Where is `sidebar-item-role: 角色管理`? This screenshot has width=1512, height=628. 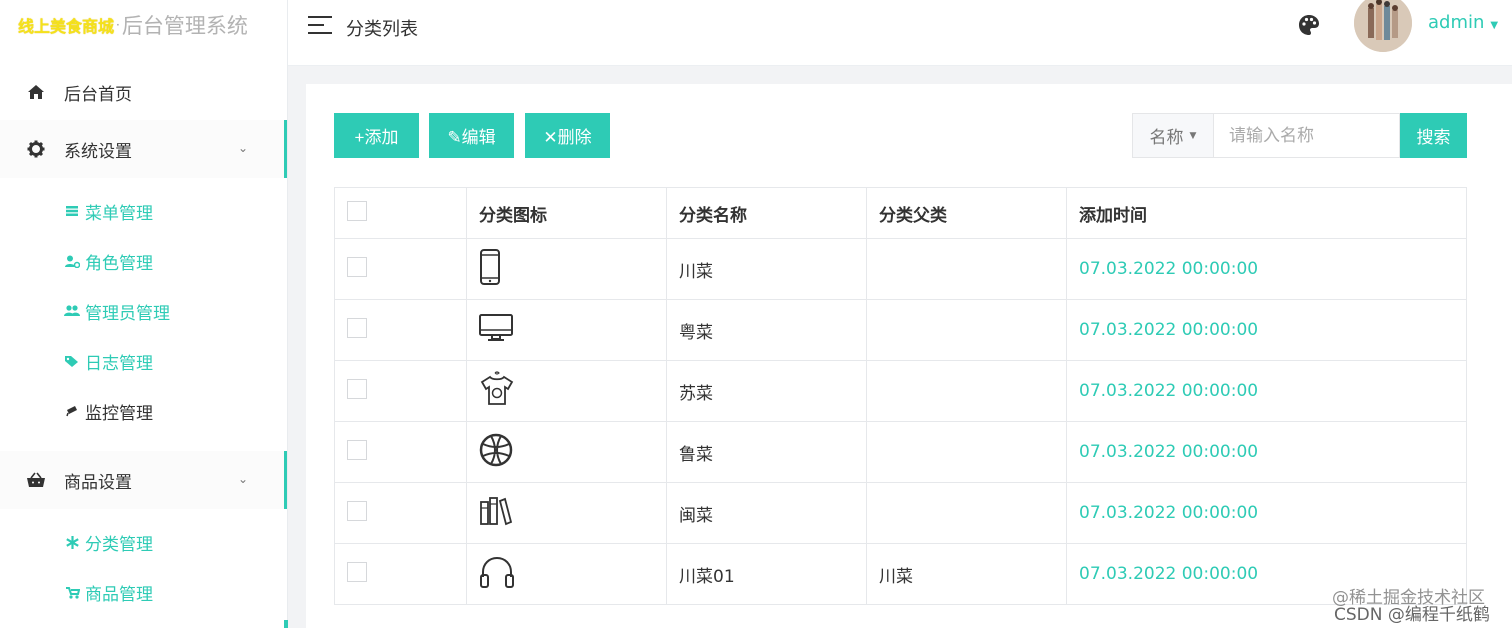 sidebar-item-role: 角色管理 is located at coordinates (143, 261).